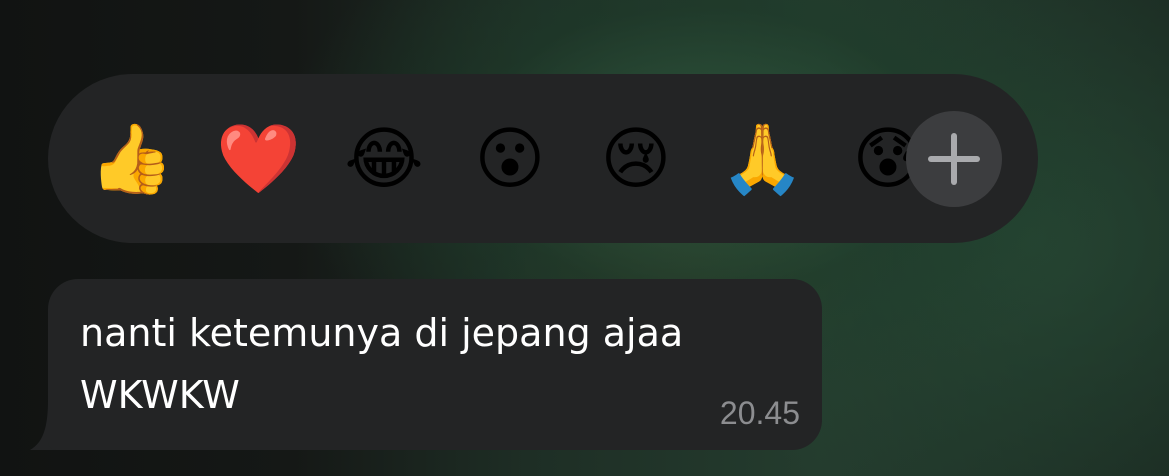 This screenshot has height=476, width=1169. What do you see at coordinates (510, 160) in the screenshot?
I see `reaction-face-with-open-mouth: 😮` at bounding box center [510, 160].